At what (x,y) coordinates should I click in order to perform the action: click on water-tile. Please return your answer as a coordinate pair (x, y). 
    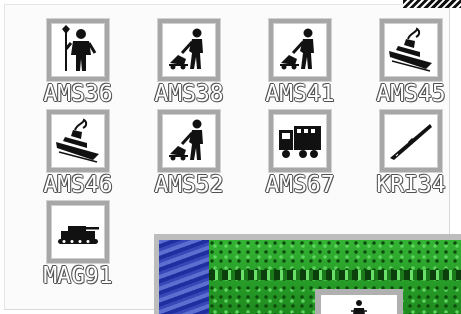
    Looking at the image, I should click on (184, 277).